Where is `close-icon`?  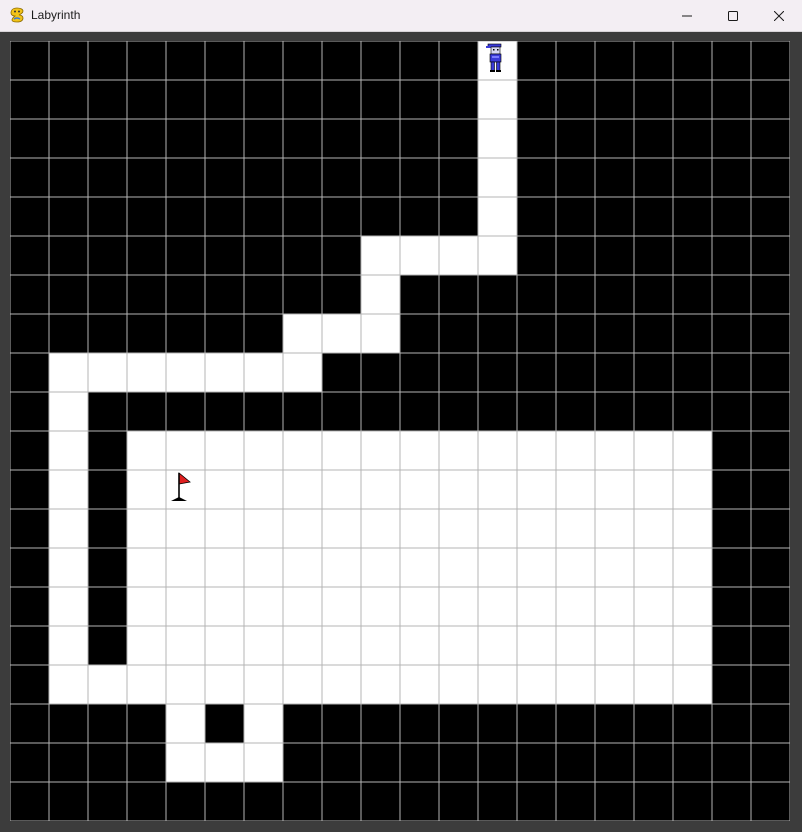 close-icon is located at coordinates (779, 15).